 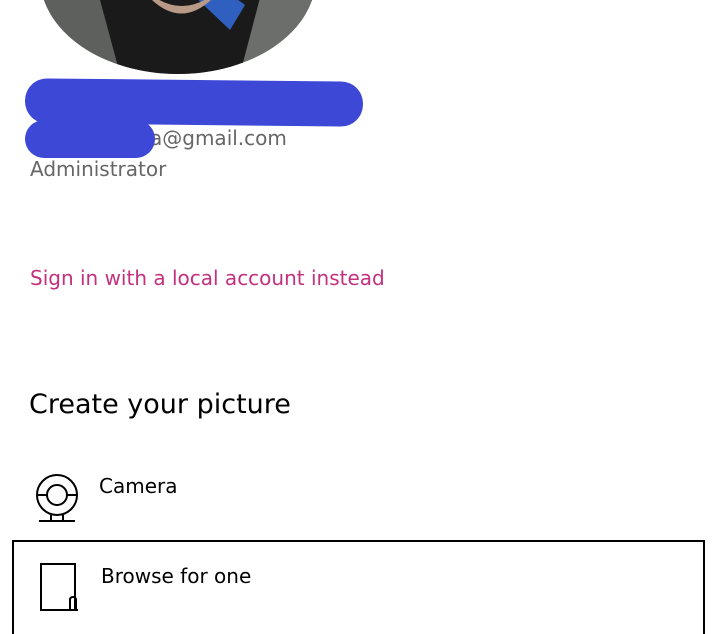 I want to click on browse-option: Browse for one, so click(x=358, y=587).